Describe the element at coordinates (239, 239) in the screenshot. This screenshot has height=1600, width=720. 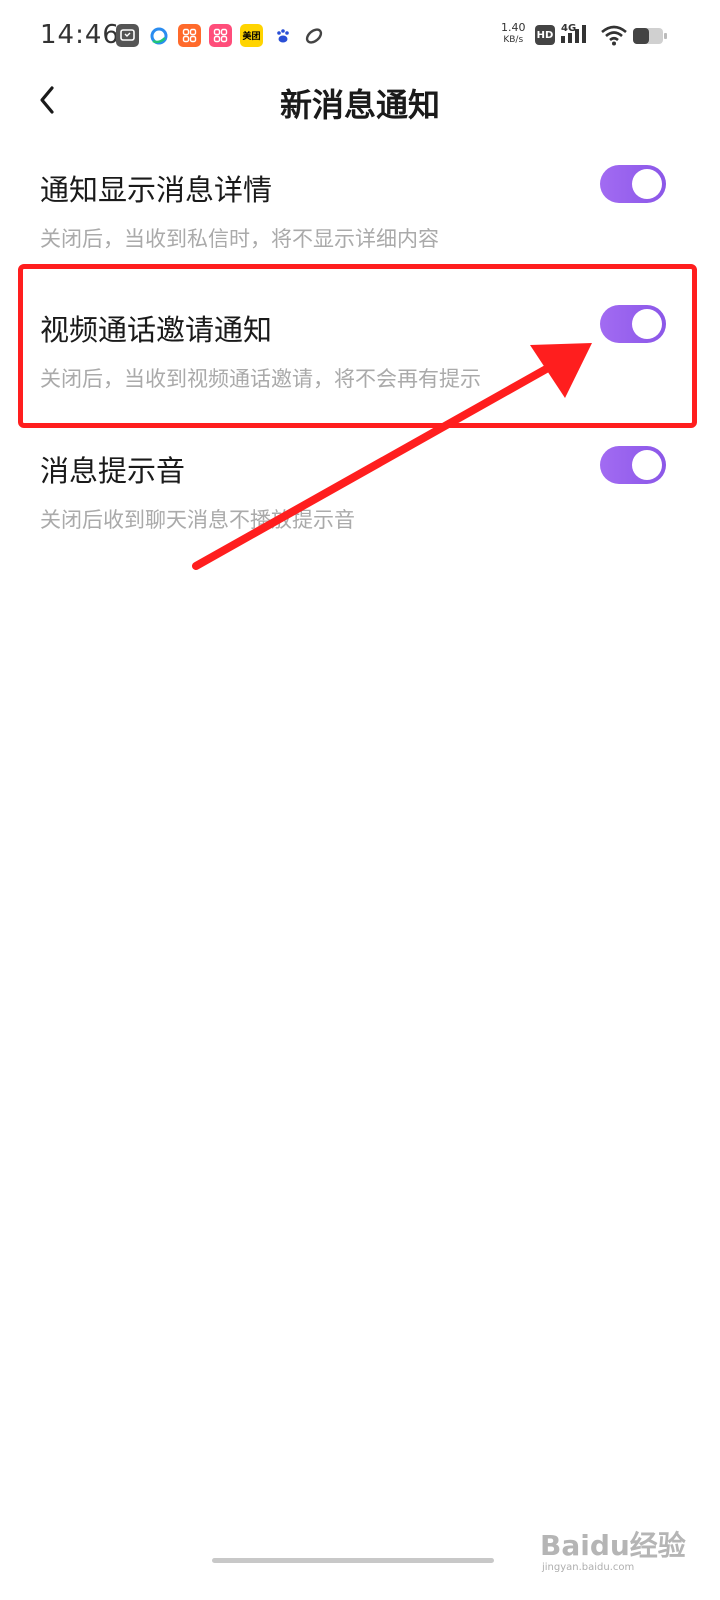
I see `setting-description: 关闭后，当收到私信时，将不显示详细内容` at that location.